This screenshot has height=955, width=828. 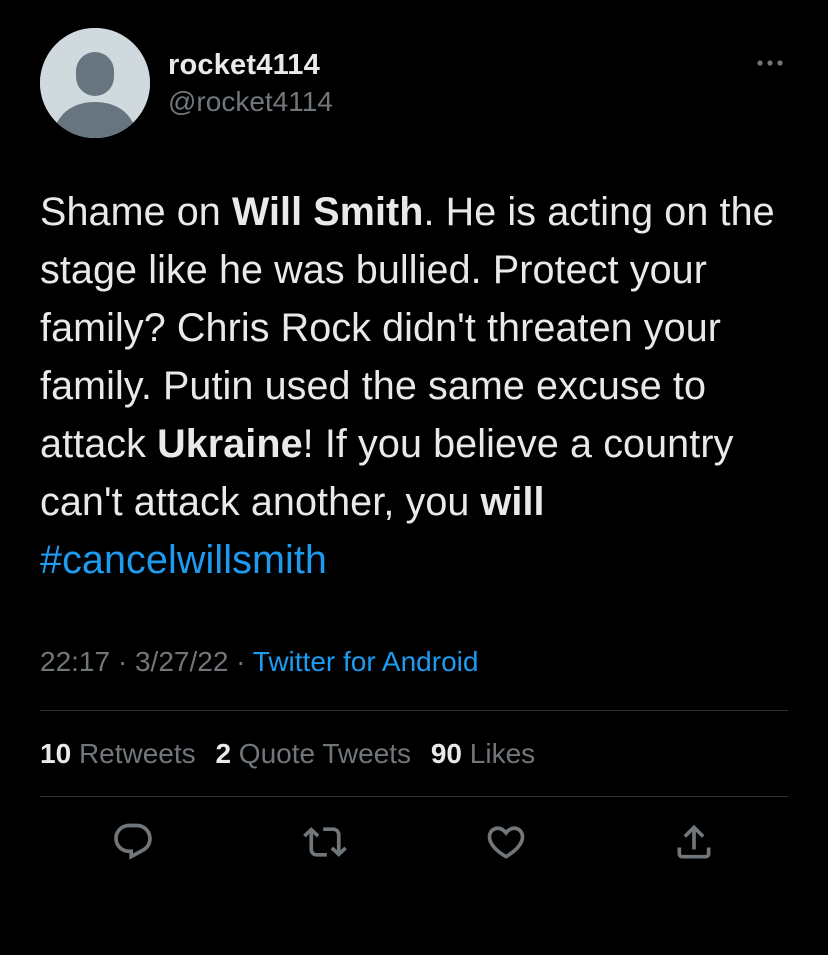 I want to click on reply-icon, so click(x=133, y=841).